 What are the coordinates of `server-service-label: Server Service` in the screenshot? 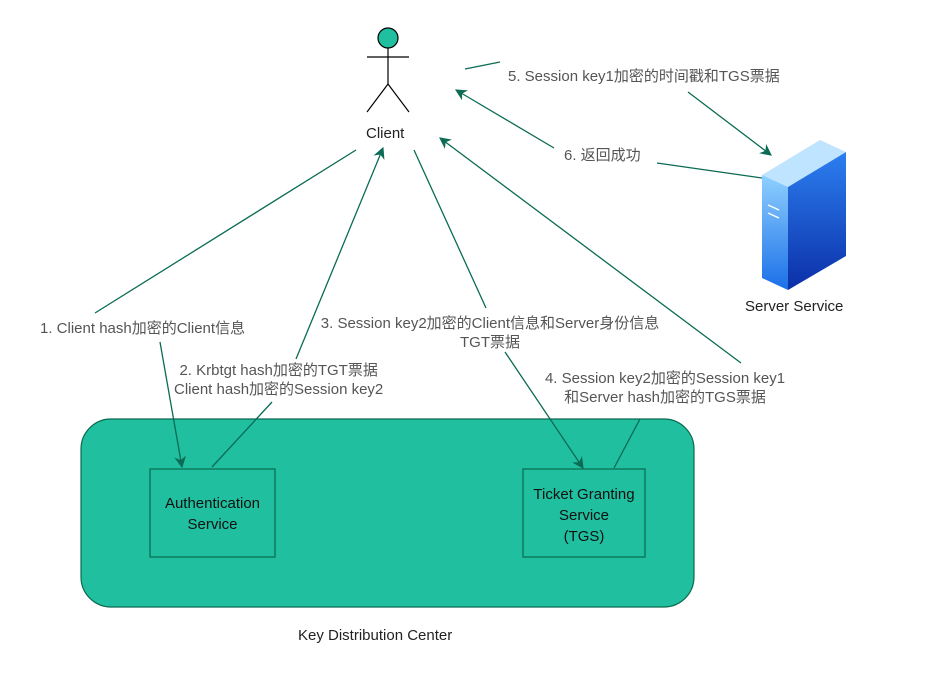 It's located at (794, 306).